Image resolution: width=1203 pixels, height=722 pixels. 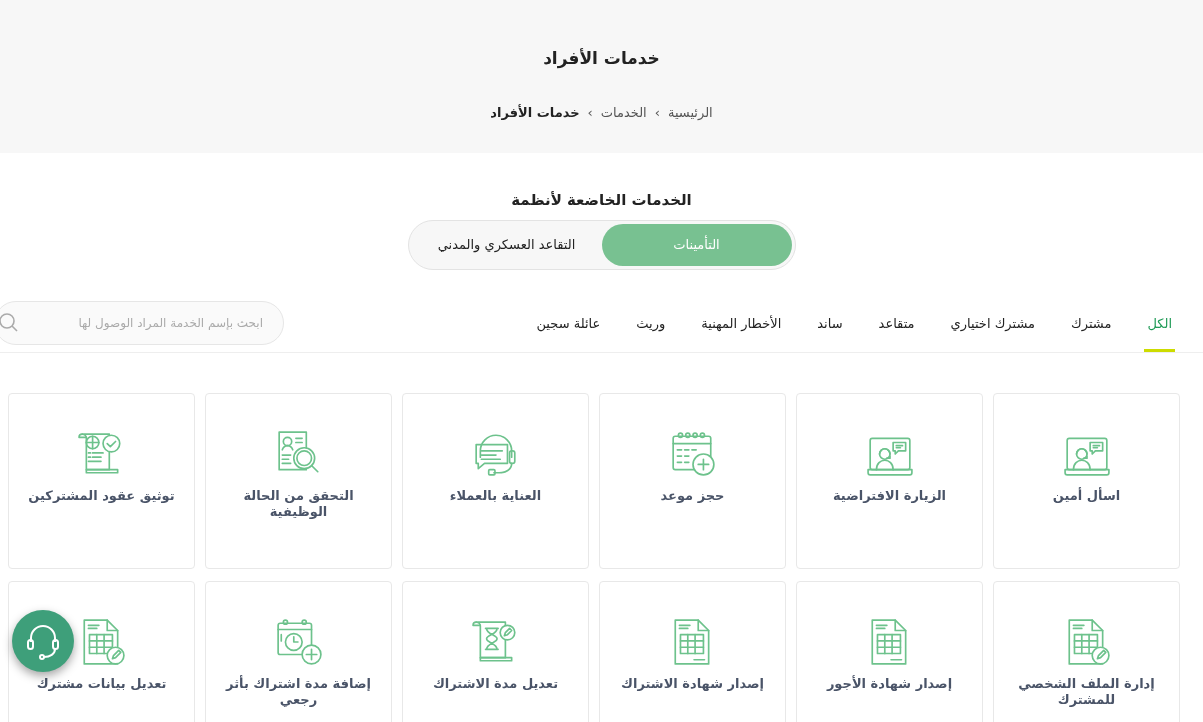 What do you see at coordinates (1086, 651) in the screenshot?
I see `service-card: إدارة الملف الشخصي للمشترك` at bounding box center [1086, 651].